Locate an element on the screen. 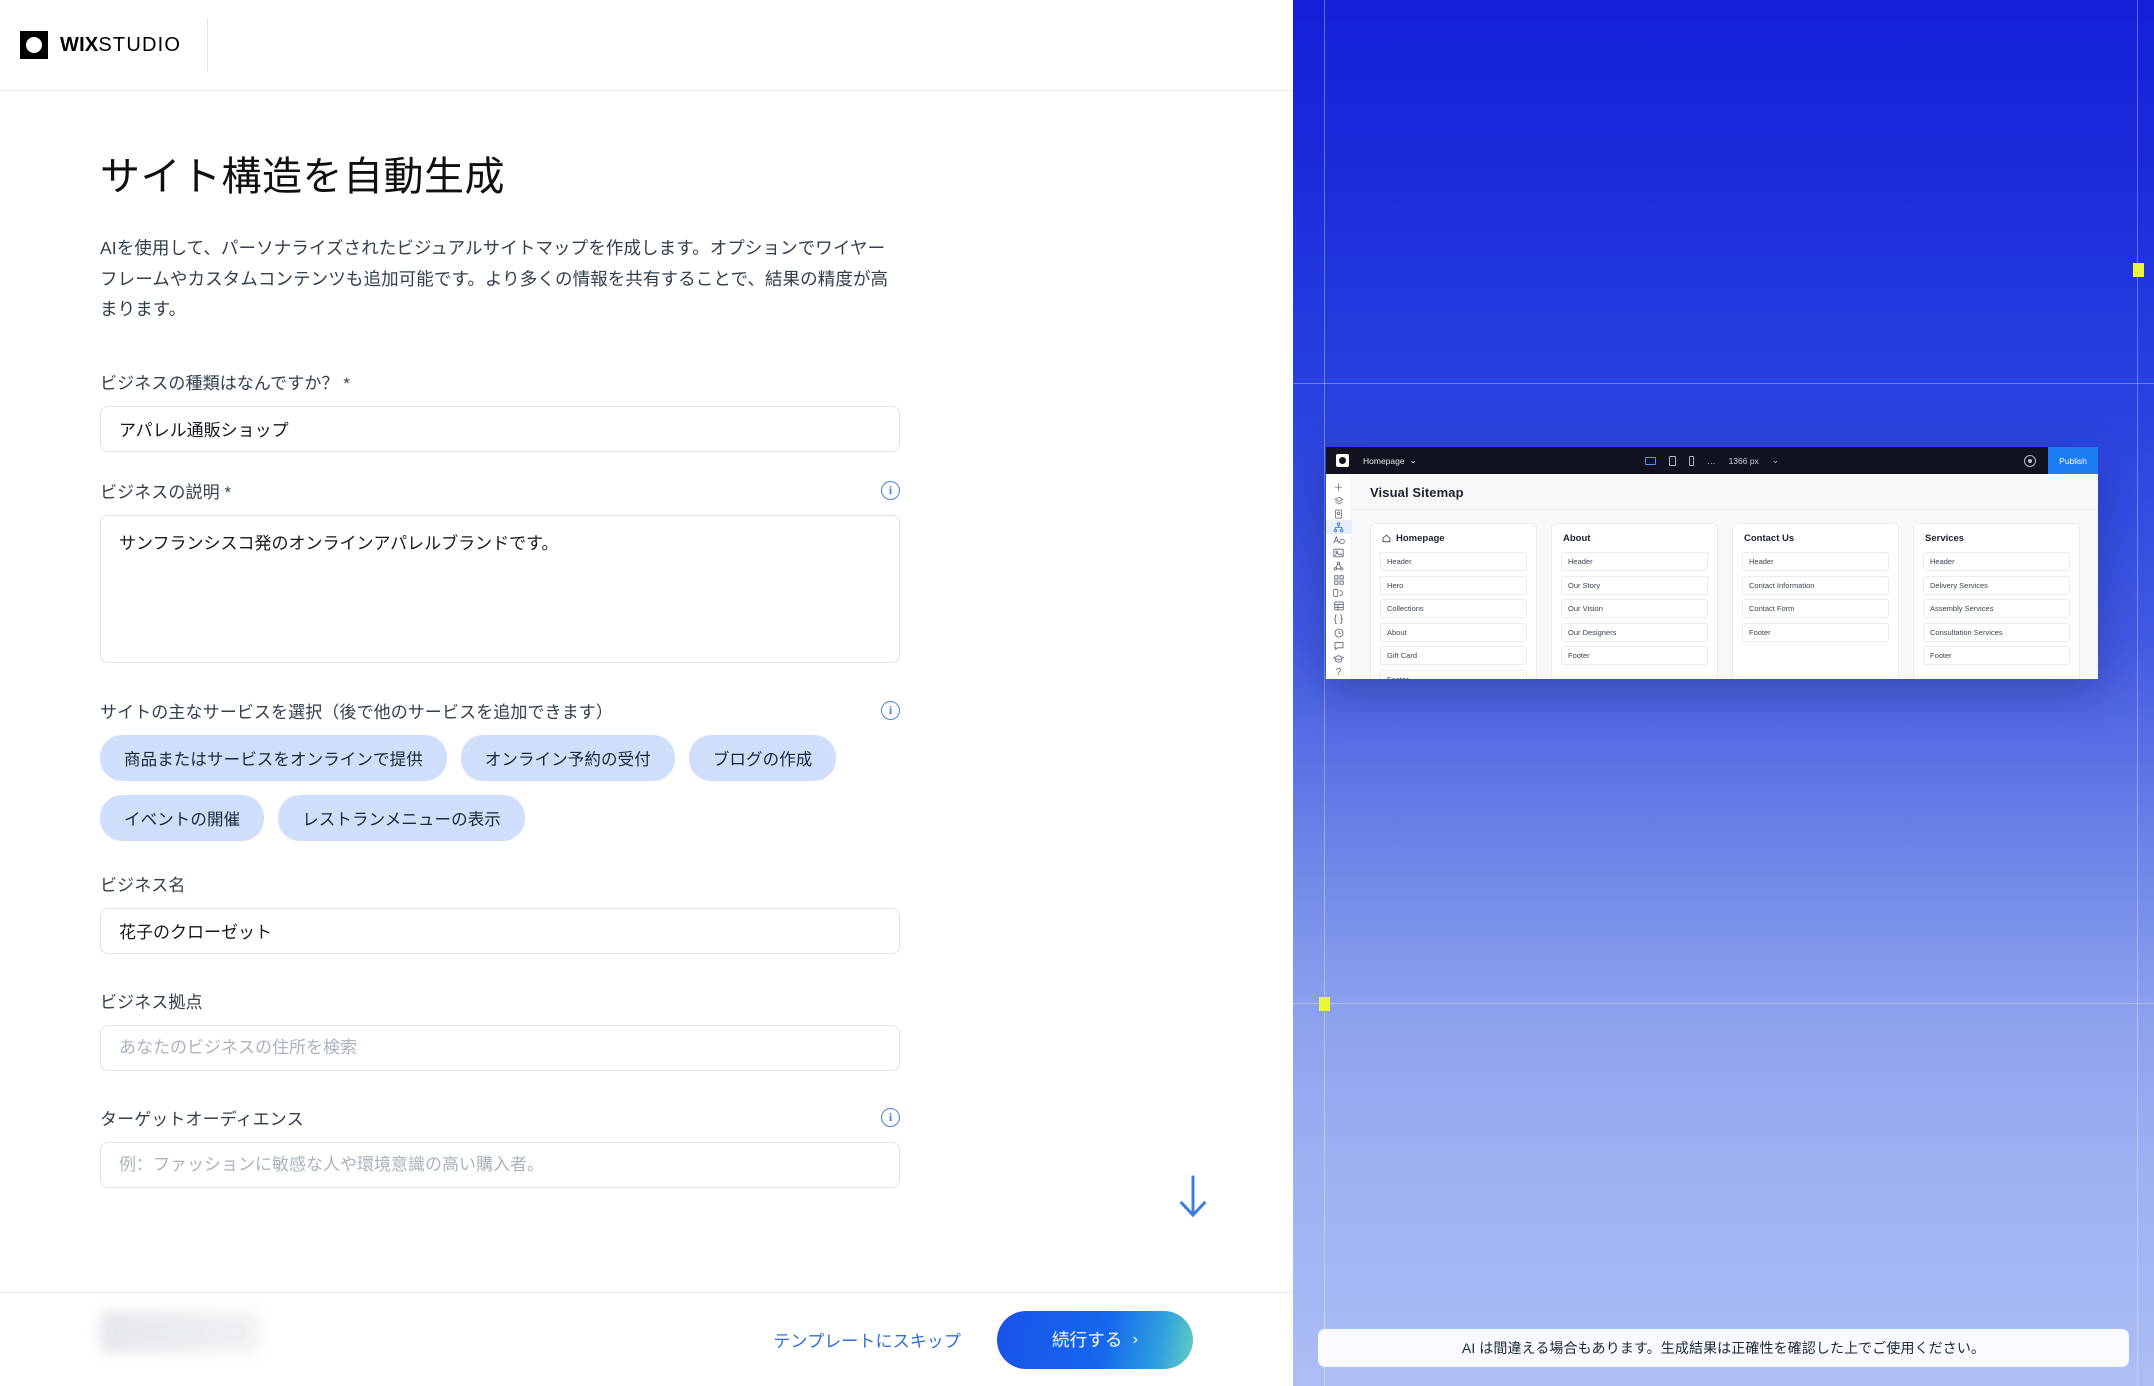 Image resolution: width=2154 pixels, height=1386 pixels. sitemap-card-title: Services is located at coordinates (1945, 538).